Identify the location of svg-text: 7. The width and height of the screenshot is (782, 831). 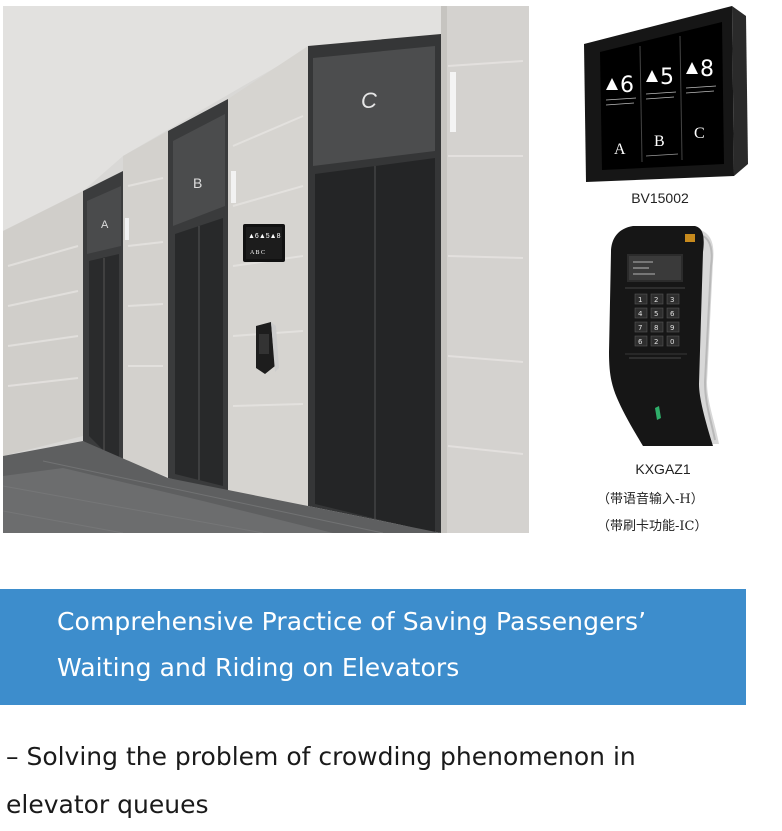
(640, 328).